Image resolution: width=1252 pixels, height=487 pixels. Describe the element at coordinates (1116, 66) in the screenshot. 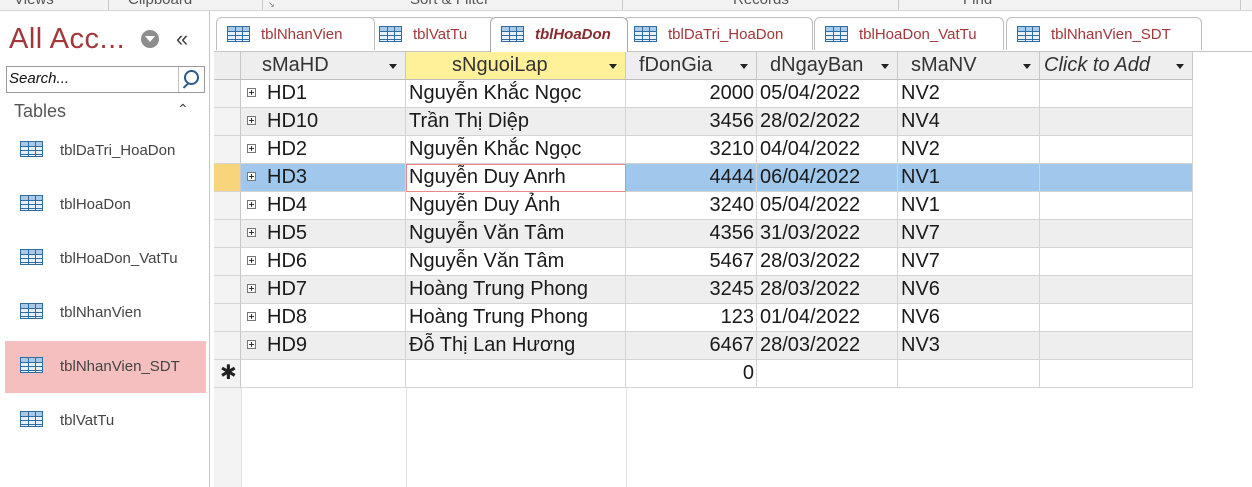

I see `column-header-click-to-add: Click to Add` at that location.